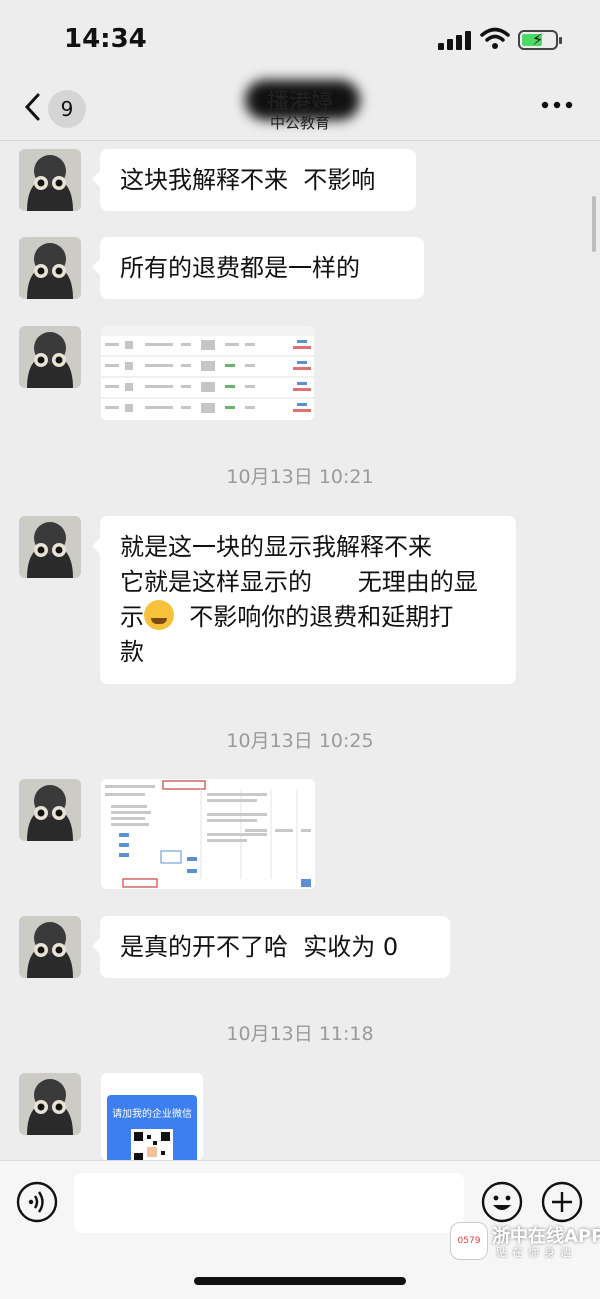 The height and width of the screenshot is (1299, 600). I want to click on message-bubble: 是真的开不了哈 实收为 0, so click(271, 947).